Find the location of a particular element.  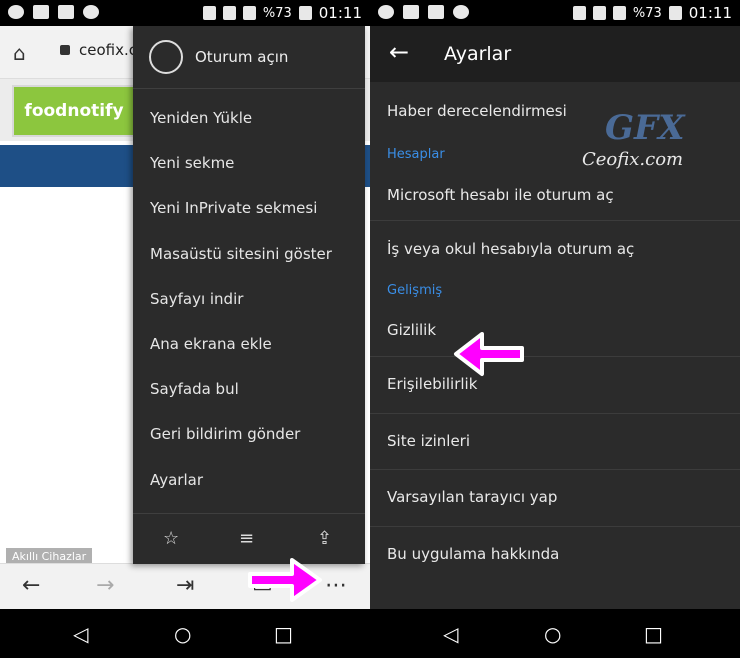

forward-icon: → is located at coordinates (105, 585).